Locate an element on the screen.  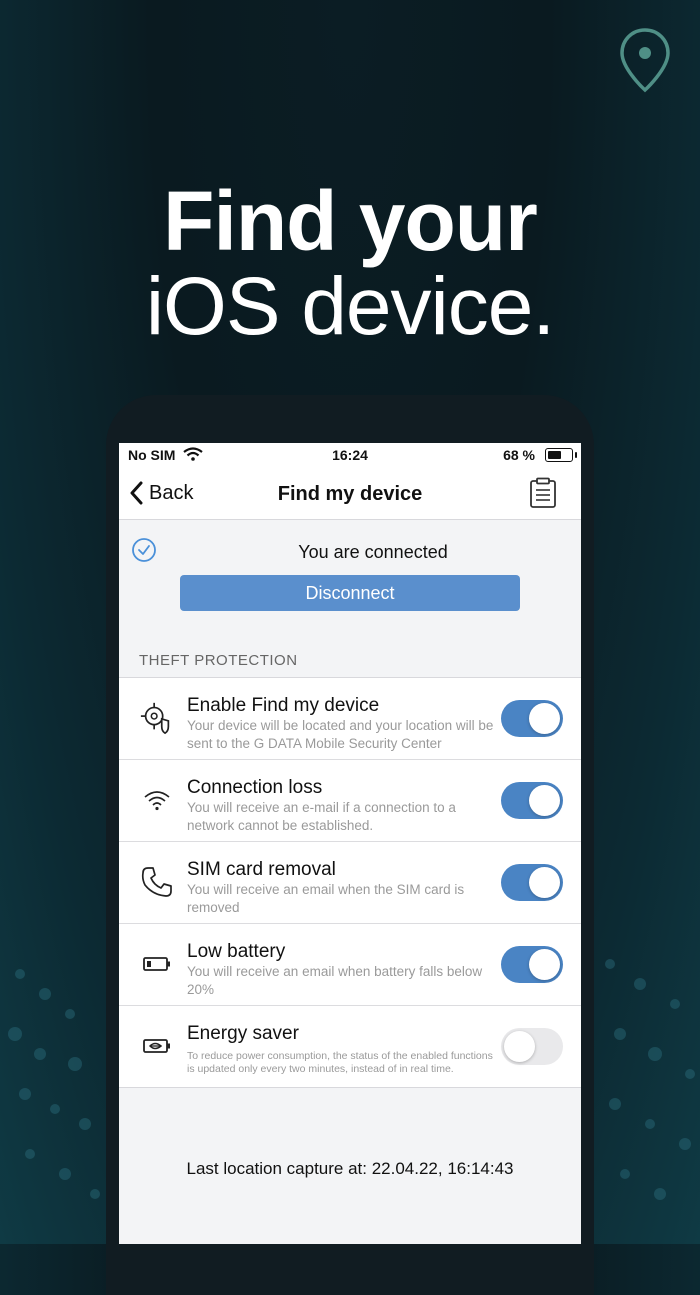
location-pin-icon is located at coordinates (645, 60).